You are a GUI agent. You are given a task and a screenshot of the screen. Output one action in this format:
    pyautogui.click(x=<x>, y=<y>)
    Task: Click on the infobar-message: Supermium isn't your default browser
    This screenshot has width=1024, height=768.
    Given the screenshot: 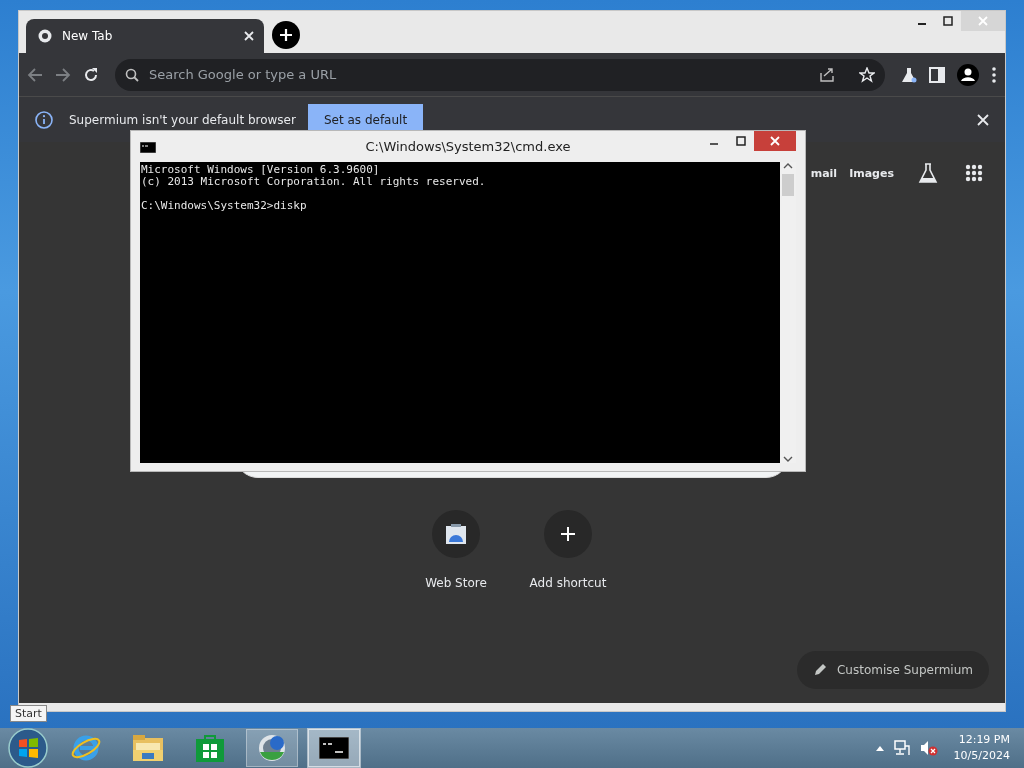 What is the action you would take?
    pyautogui.click(x=182, y=119)
    